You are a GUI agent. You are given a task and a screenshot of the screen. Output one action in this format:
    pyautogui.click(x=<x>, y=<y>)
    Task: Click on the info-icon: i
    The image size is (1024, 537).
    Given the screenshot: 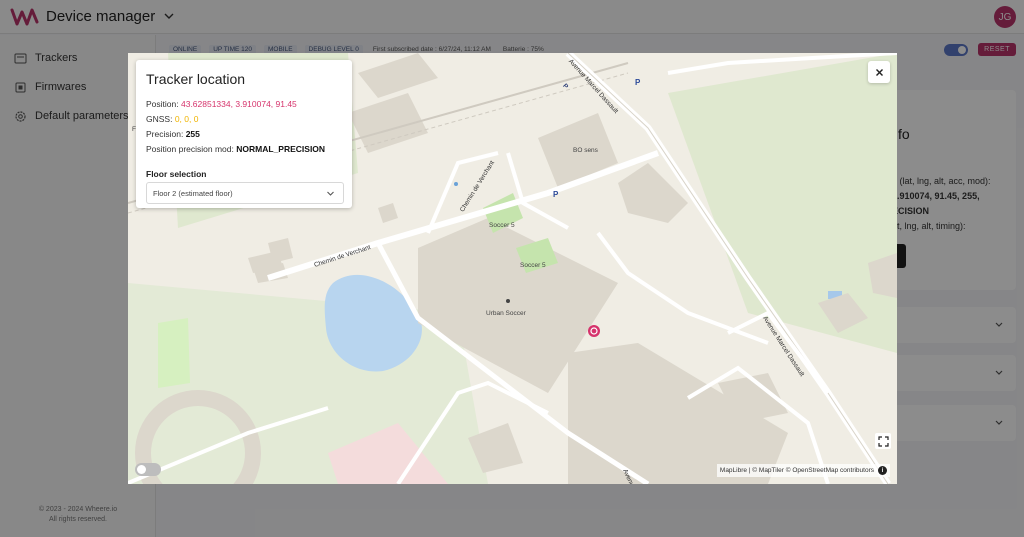 What is the action you would take?
    pyautogui.click(x=882, y=470)
    